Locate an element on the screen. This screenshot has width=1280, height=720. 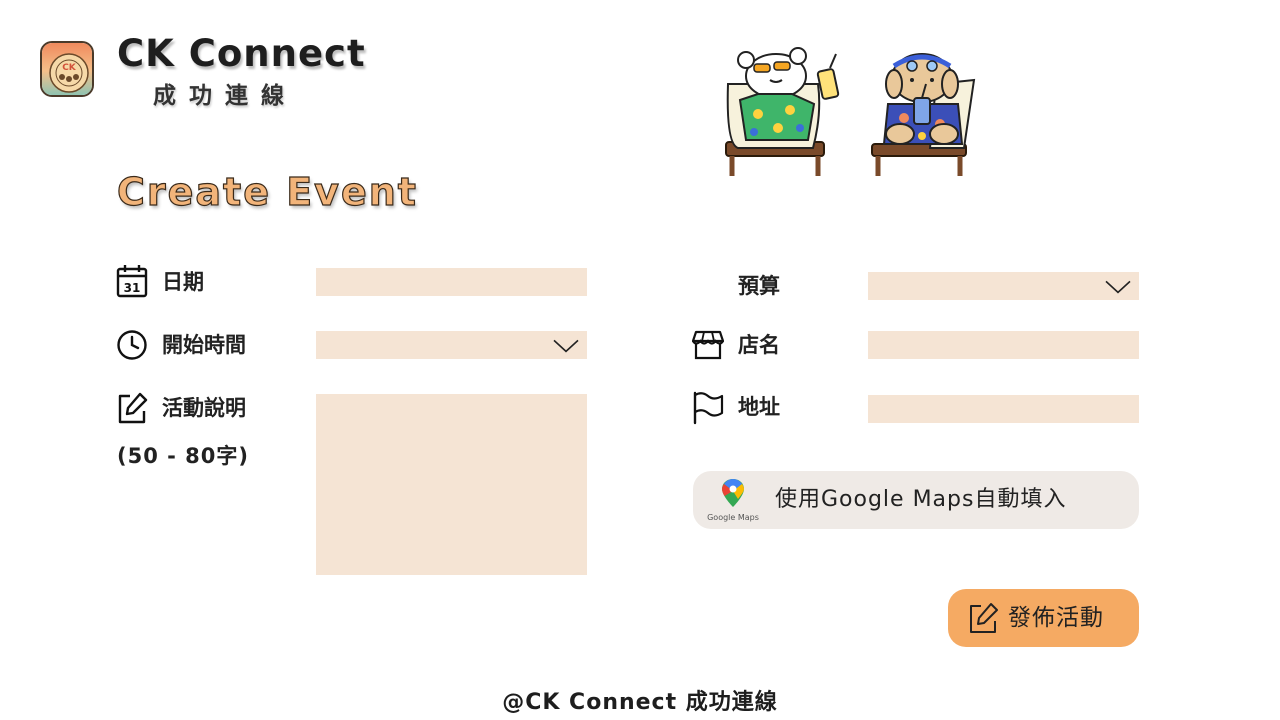
address-label: 地址 is located at coordinates (759, 407).